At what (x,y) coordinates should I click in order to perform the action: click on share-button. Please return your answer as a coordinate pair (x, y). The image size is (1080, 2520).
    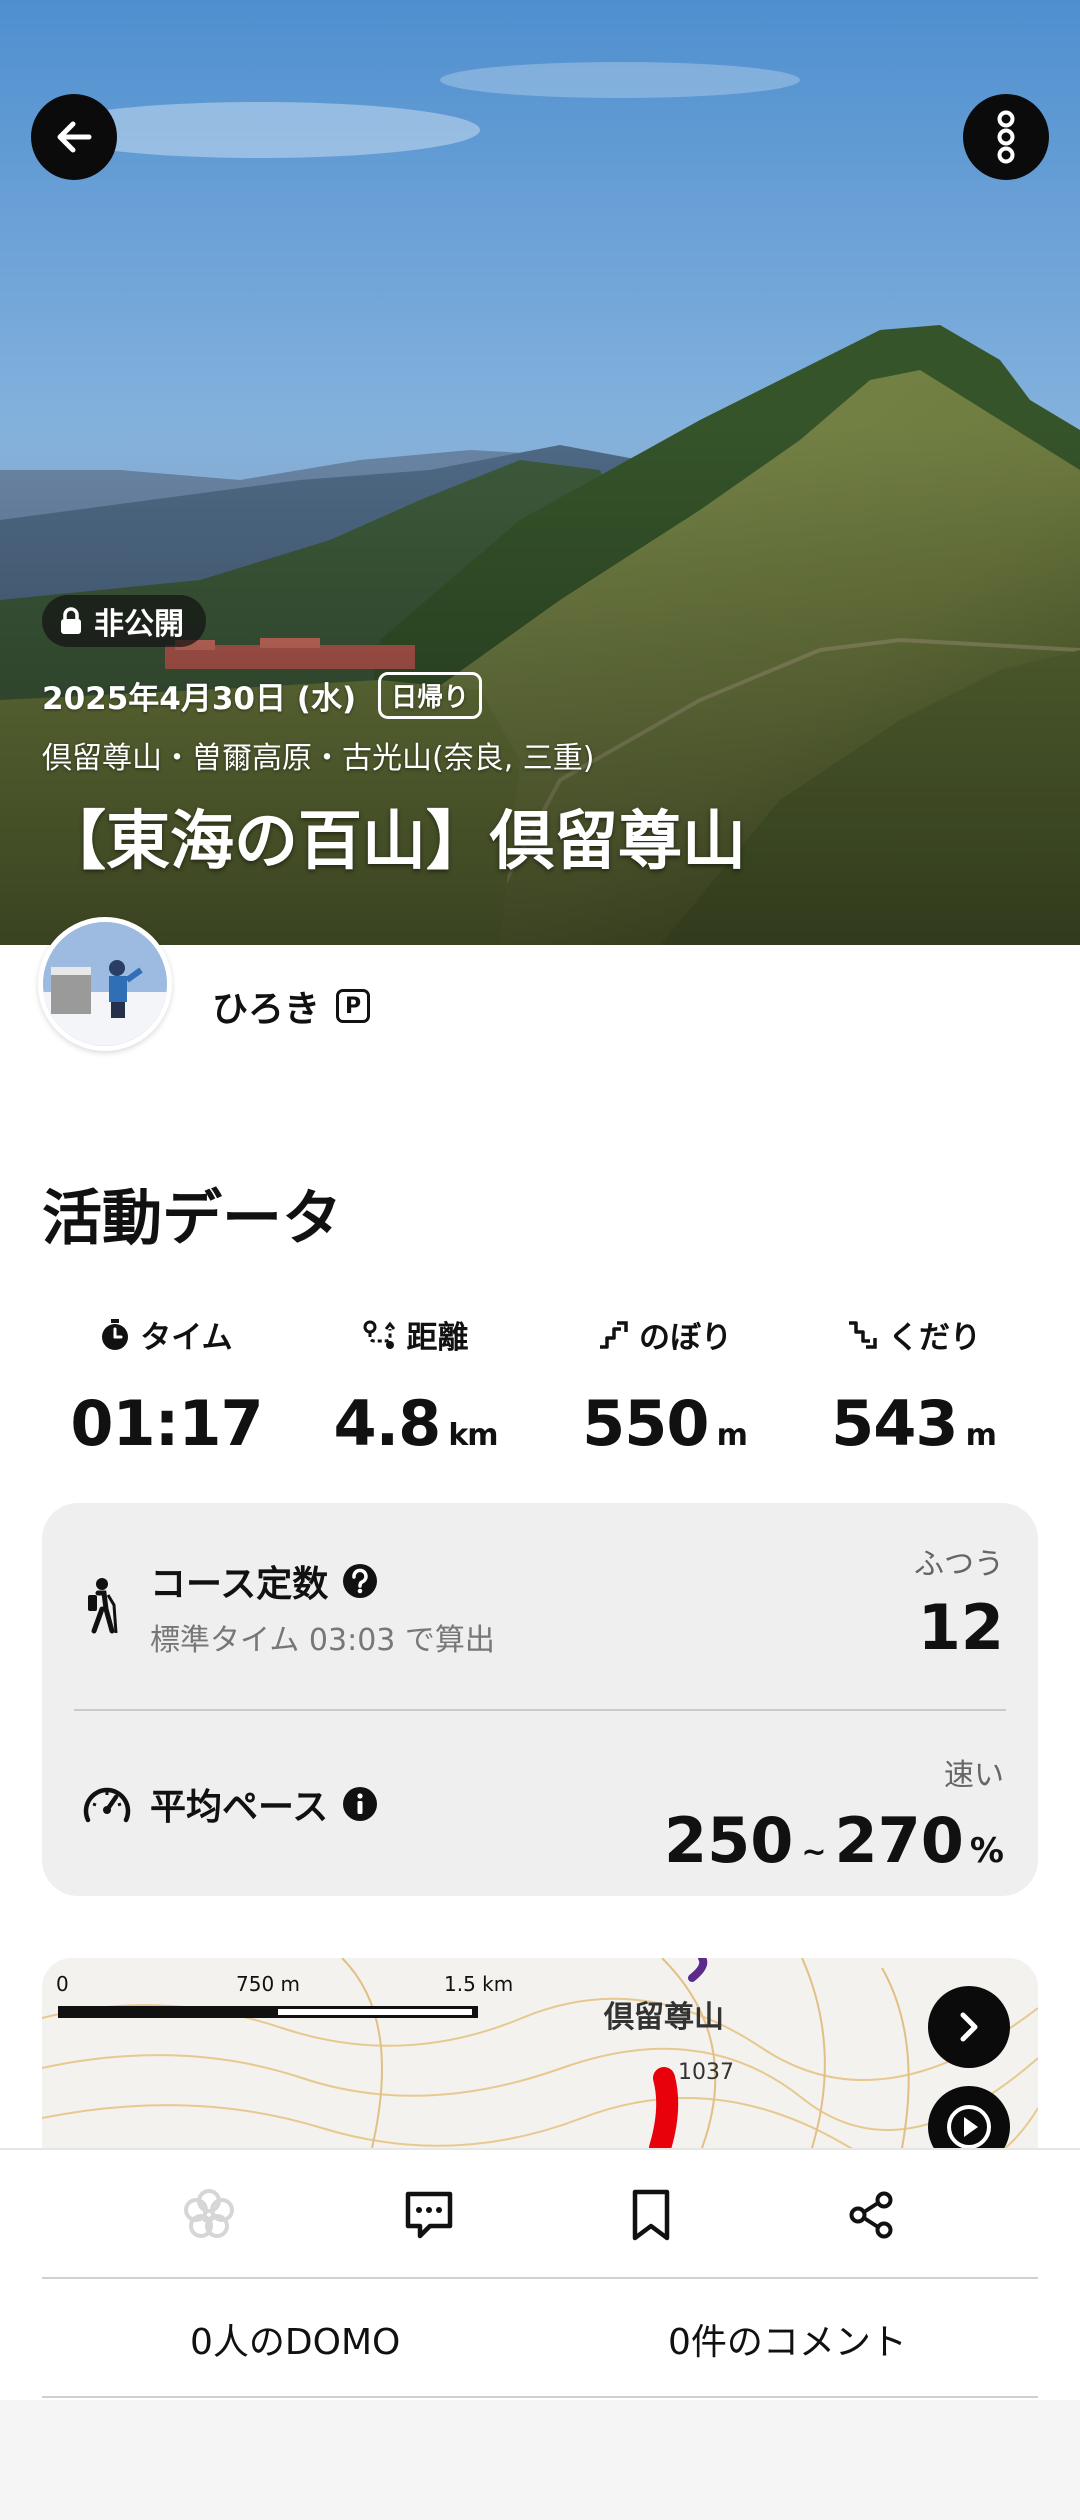
    Looking at the image, I should click on (871, 2215).